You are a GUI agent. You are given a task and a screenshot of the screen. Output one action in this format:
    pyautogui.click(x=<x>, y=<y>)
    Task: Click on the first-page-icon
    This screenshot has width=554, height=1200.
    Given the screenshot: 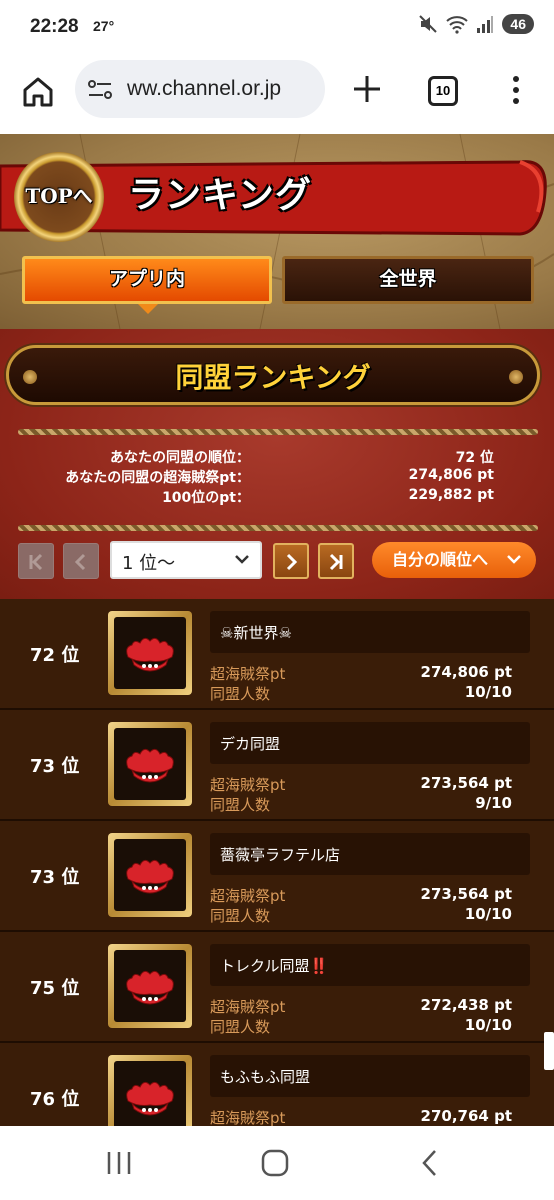 What is the action you would take?
    pyautogui.click(x=36, y=562)
    